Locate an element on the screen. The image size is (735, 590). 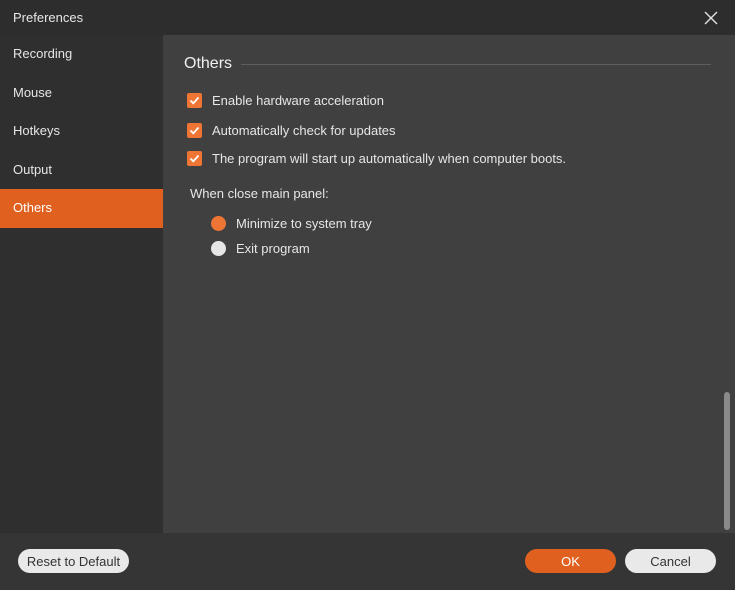
check-updates-label: Automatically check for updates is located at coordinates (304, 130).